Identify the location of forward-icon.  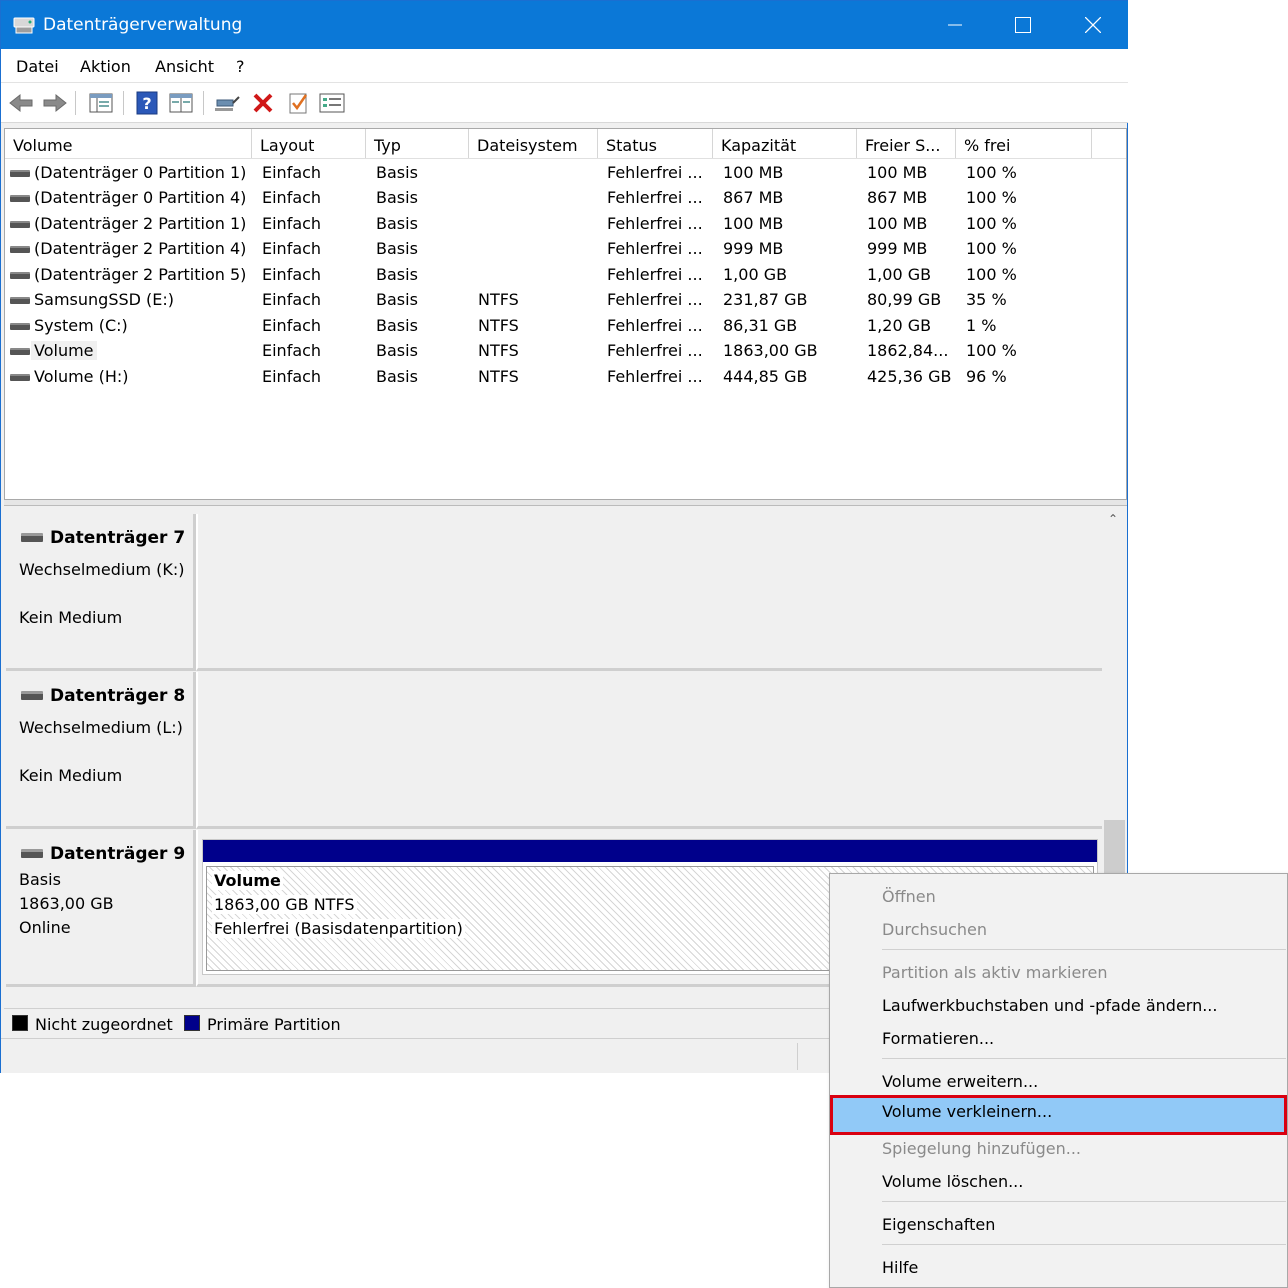
(55, 103).